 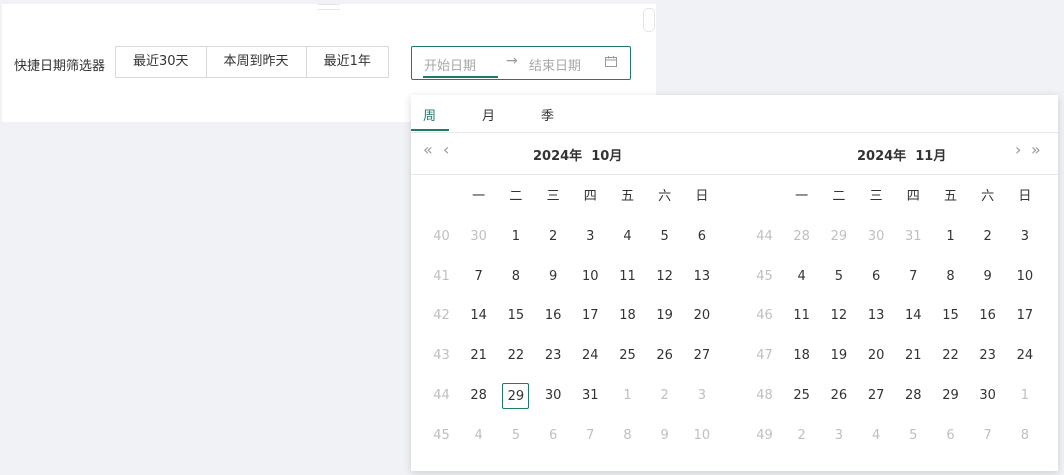 What do you see at coordinates (1018, 150) in the screenshot?
I see `right-icon: ›` at bounding box center [1018, 150].